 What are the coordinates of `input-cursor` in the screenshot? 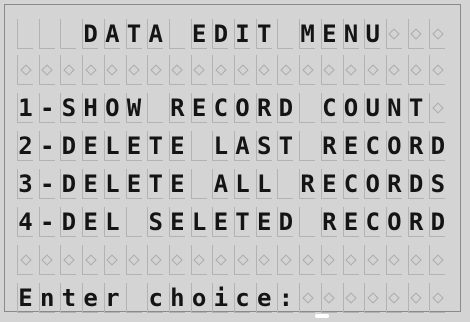 It's located at (322, 316).